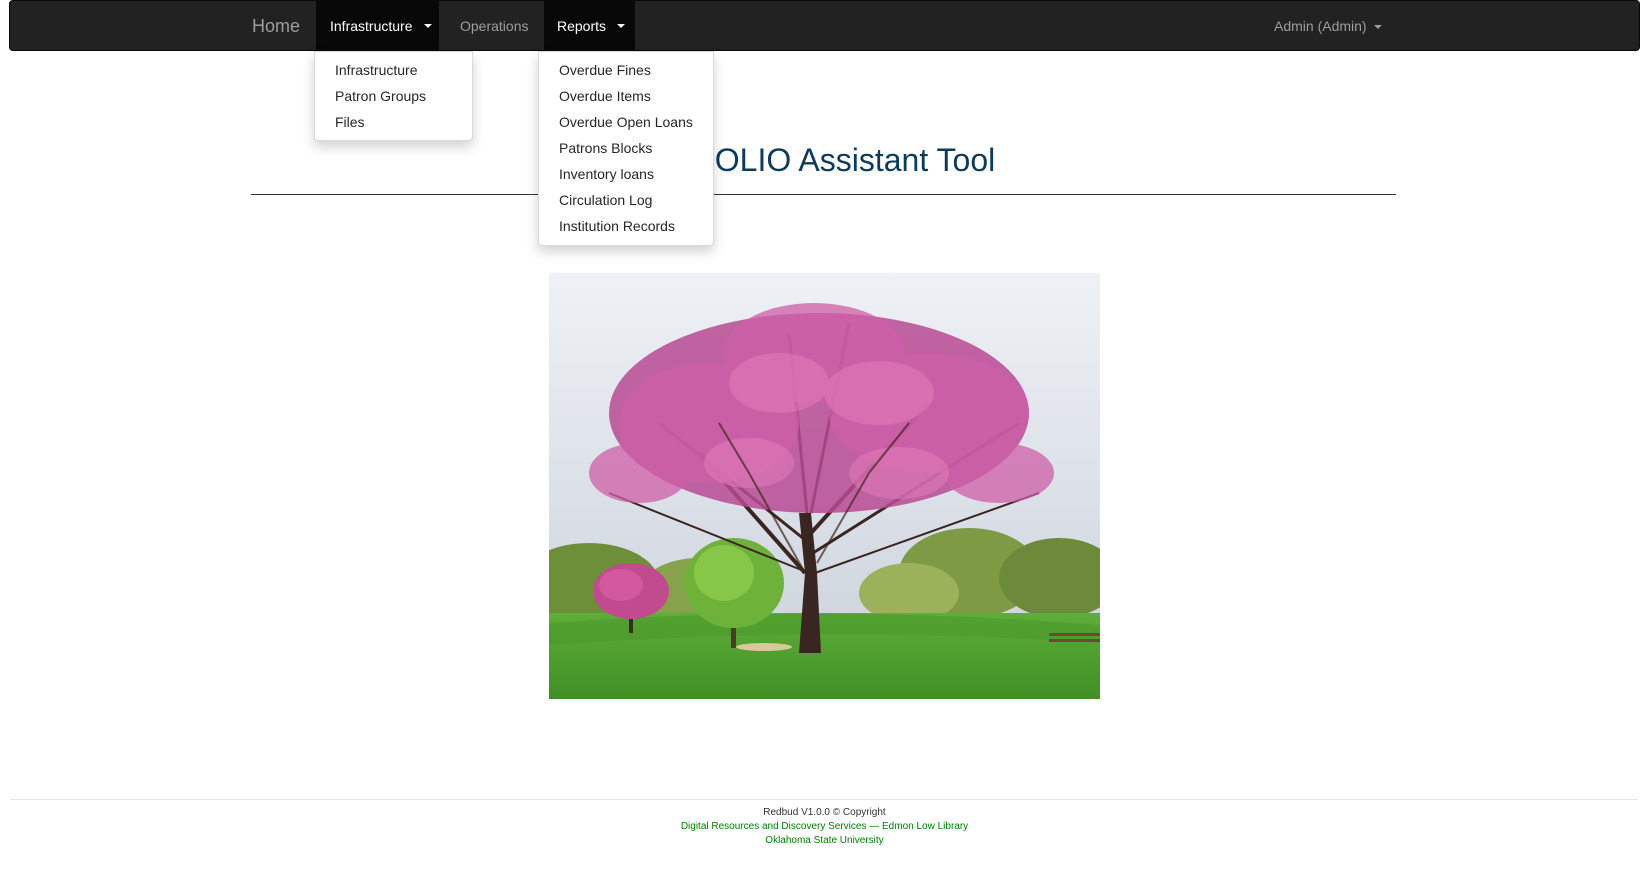  I want to click on nav-infrastructure-label: Infrastructure, so click(371, 26).